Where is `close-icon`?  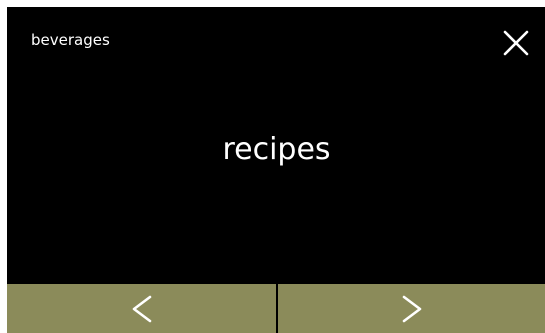 close-icon is located at coordinates (516, 43).